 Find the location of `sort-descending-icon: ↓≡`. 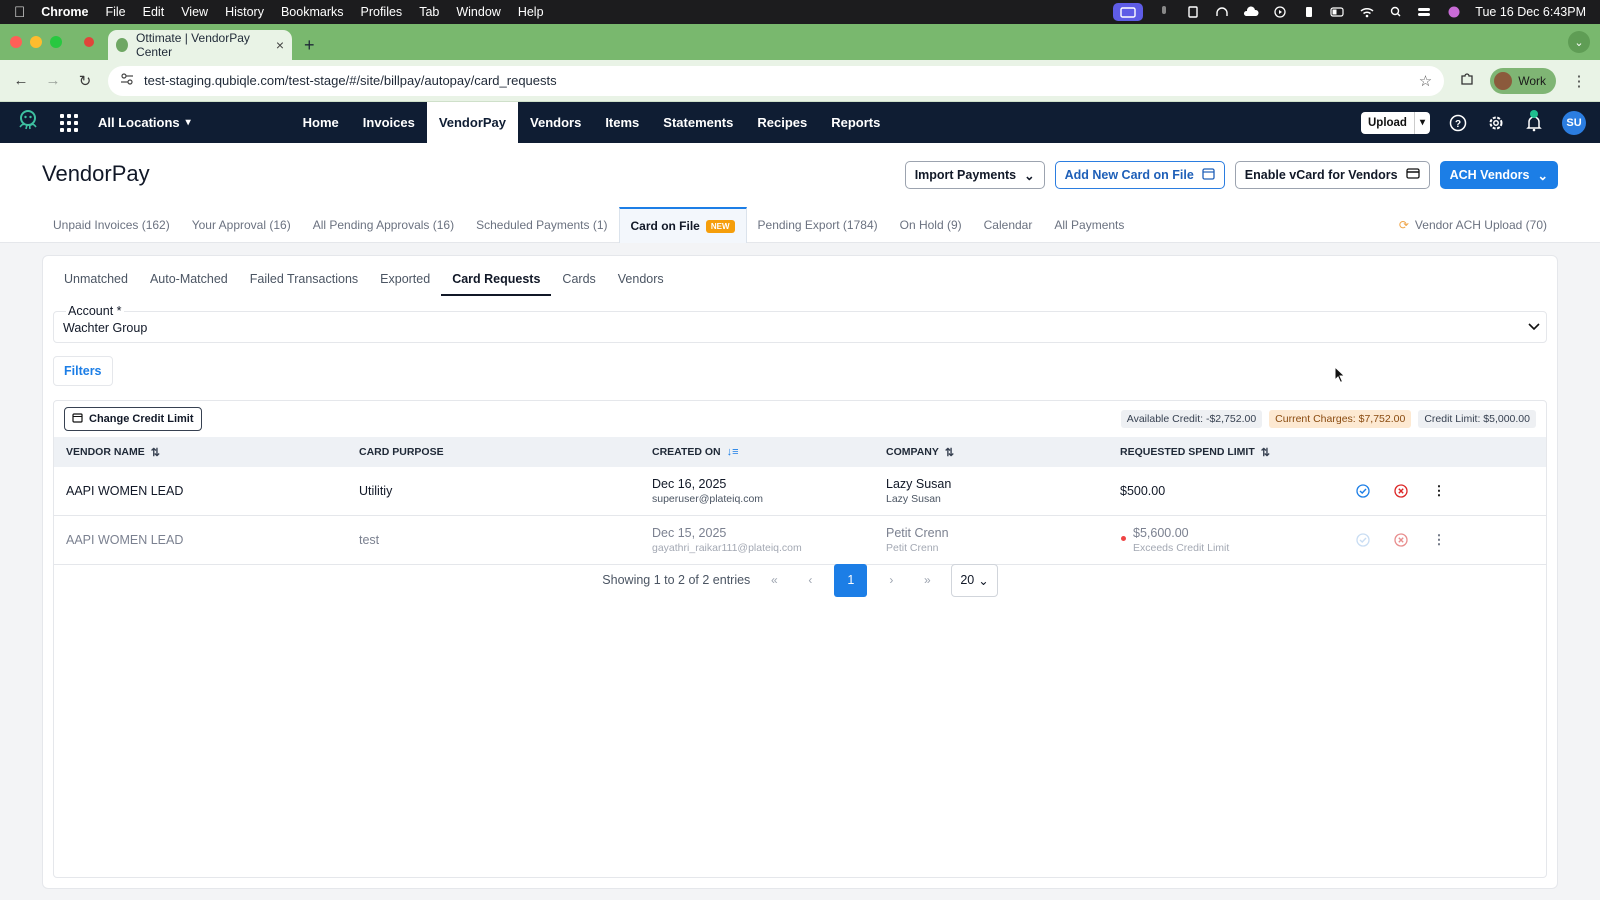

sort-descending-icon: ↓≡ is located at coordinates (733, 452).